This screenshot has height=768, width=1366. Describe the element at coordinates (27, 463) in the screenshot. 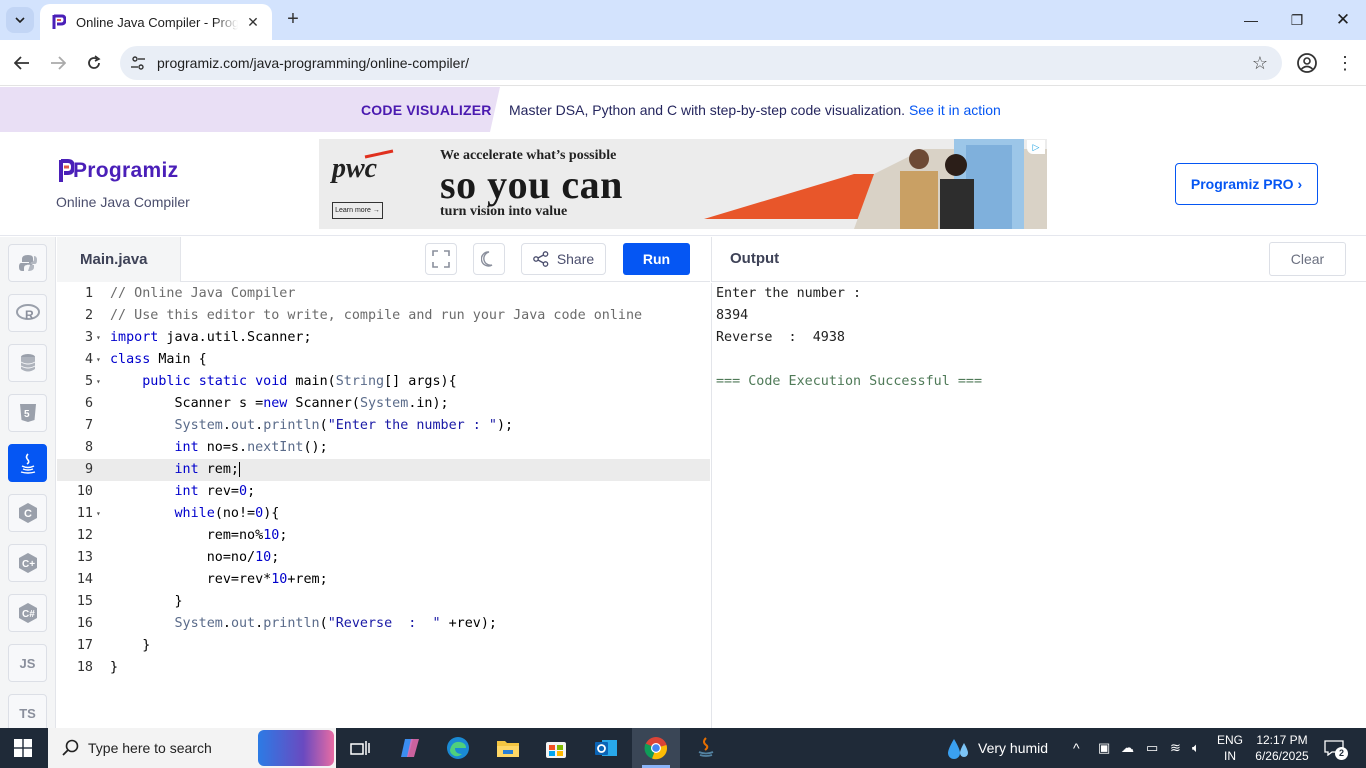

I see `java-icon` at that location.